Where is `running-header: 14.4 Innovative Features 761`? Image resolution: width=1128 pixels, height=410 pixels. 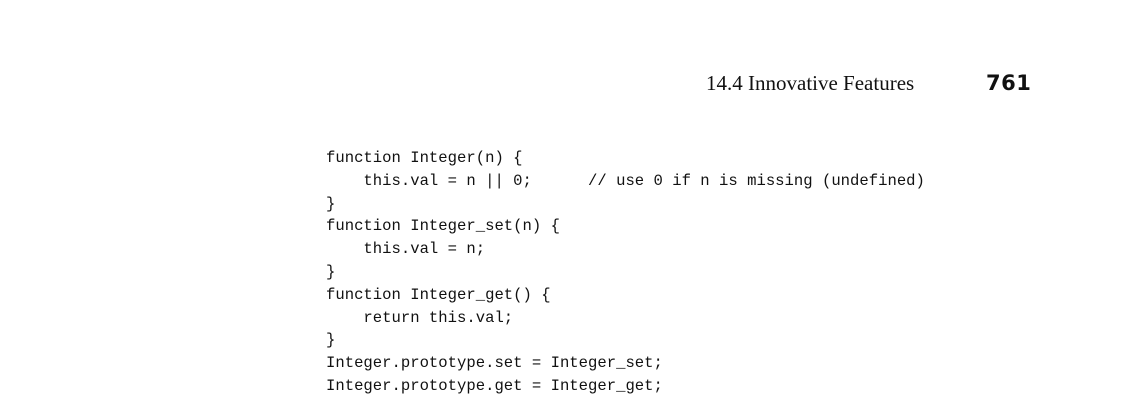
running-header: 14.4 Innovative Features 761 is located at coordinates (564, 84).